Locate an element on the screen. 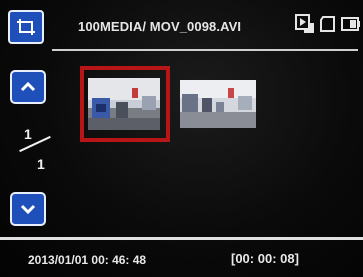 This screenshot has width=363, height=277. selection-frame is located at coordinates (125, 104).